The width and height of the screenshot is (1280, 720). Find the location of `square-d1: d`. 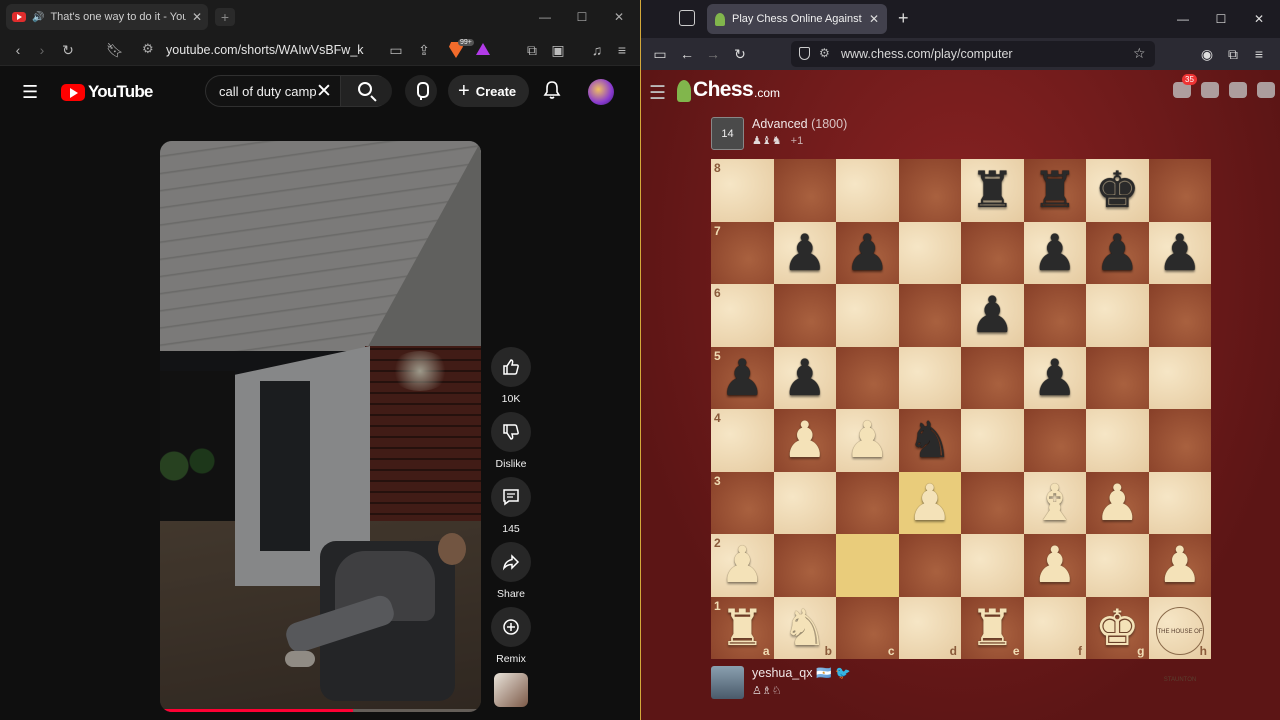

square-d1: d is located at coordinates (929, 627).